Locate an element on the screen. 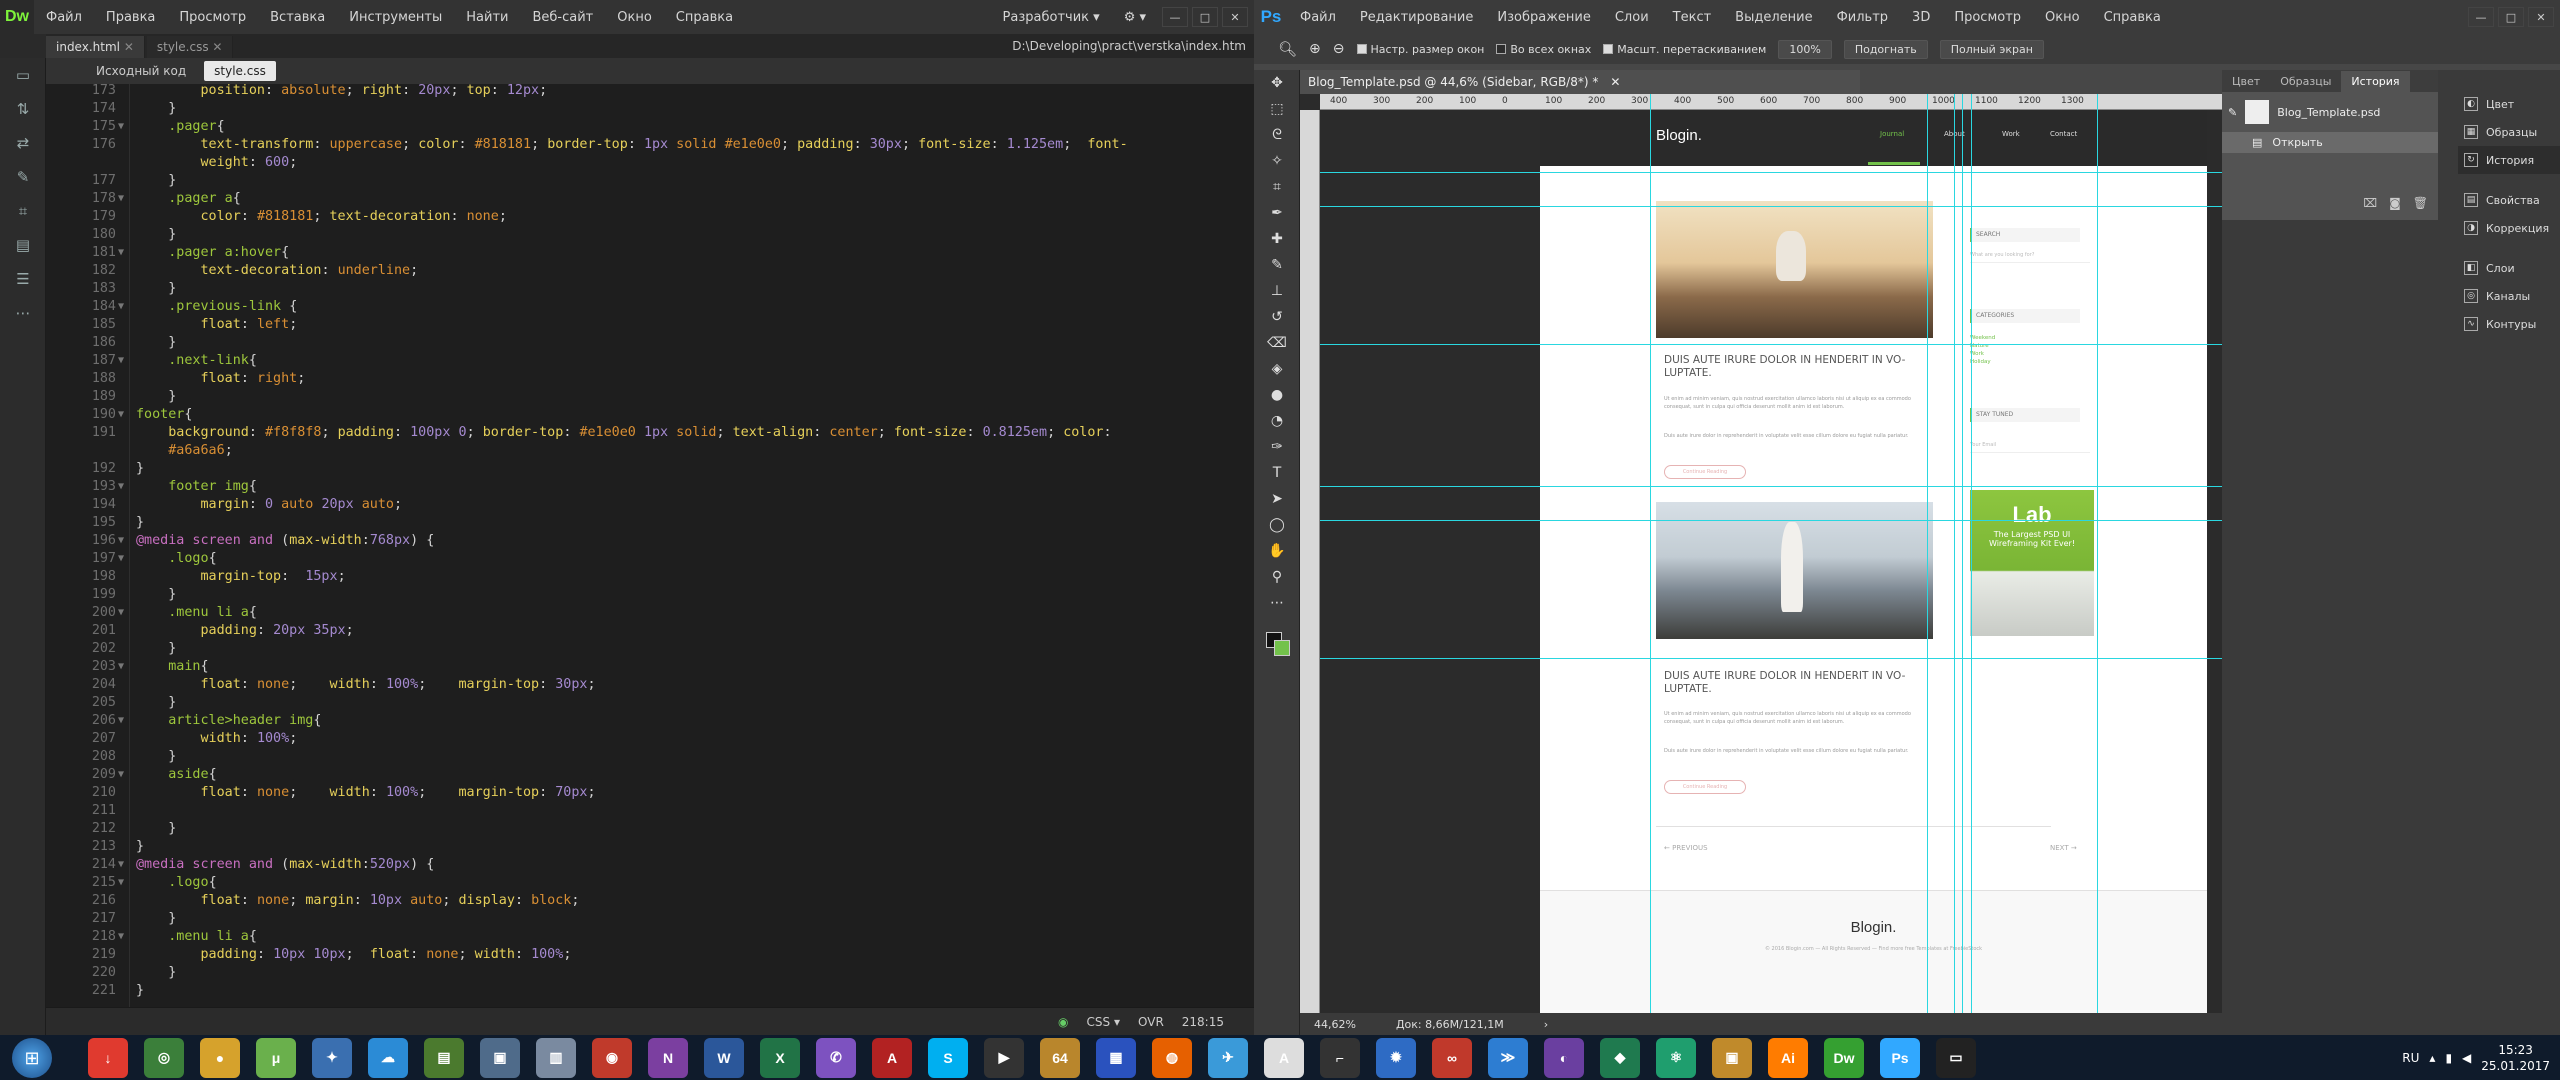  code-line: 192} is located at coordinates (646, 469).